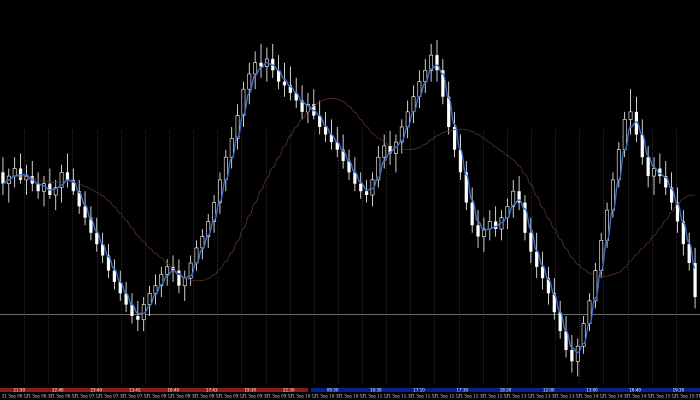 Image resolution: width=700 pixels, height=400 pixels. I want to click on x-tick-label: 21 Sep 15:37, so click(687, 396).